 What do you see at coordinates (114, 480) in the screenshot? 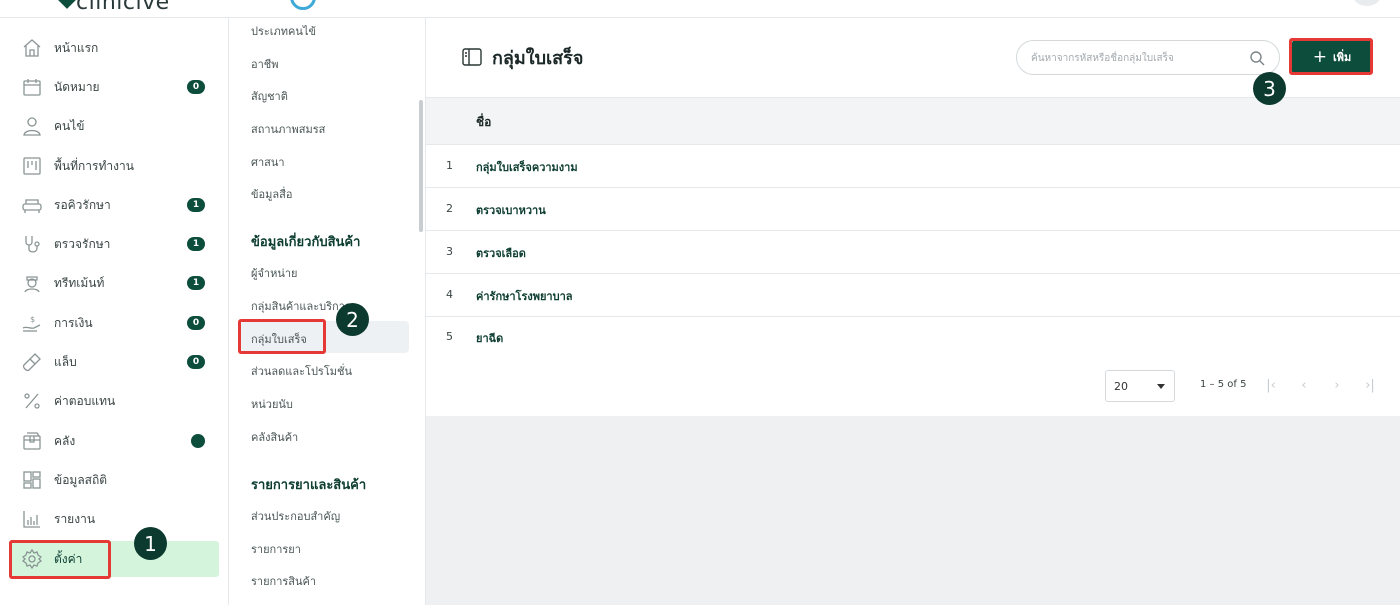
I see `sidebar-item-statistics: ข้อมูลสถิติ` at bounding box center [114, 480].